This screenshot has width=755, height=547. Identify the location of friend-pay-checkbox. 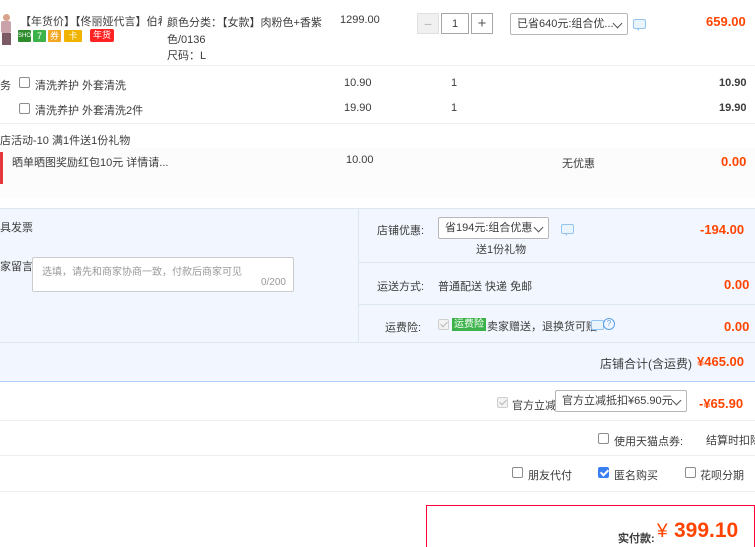
(517, 472).